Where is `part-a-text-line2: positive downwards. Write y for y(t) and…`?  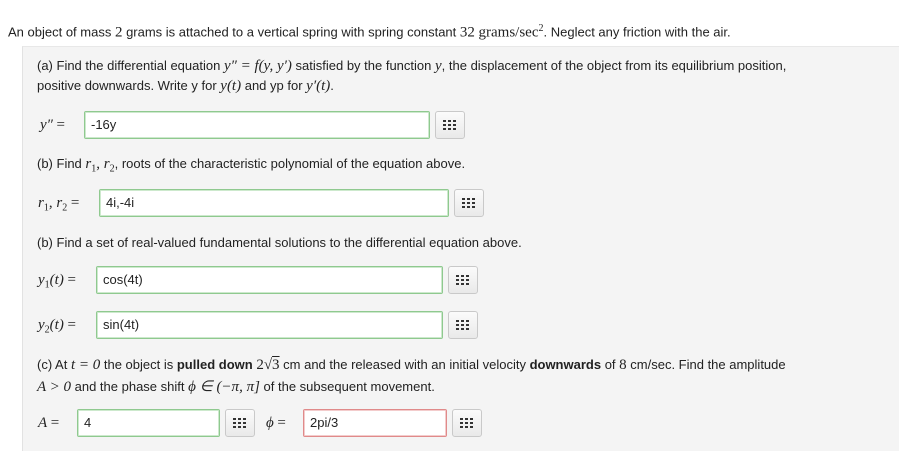 part-a-text-line2: positive downwards. Write y for y(t) and… is located at coordinates (185, 86).